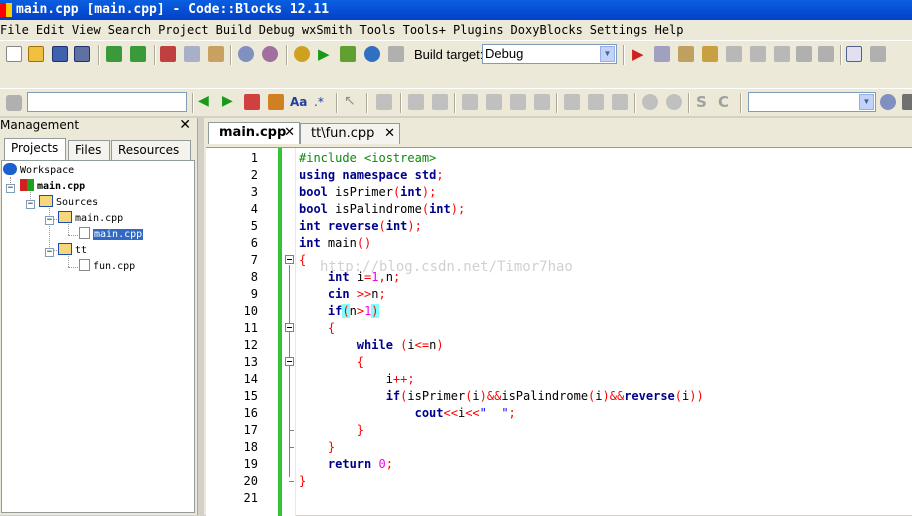 The image size is (912, 516). What do you see at coordinates (60, 54) in the screenshot?
I see `save-icon` at bounding box center [60, 54].